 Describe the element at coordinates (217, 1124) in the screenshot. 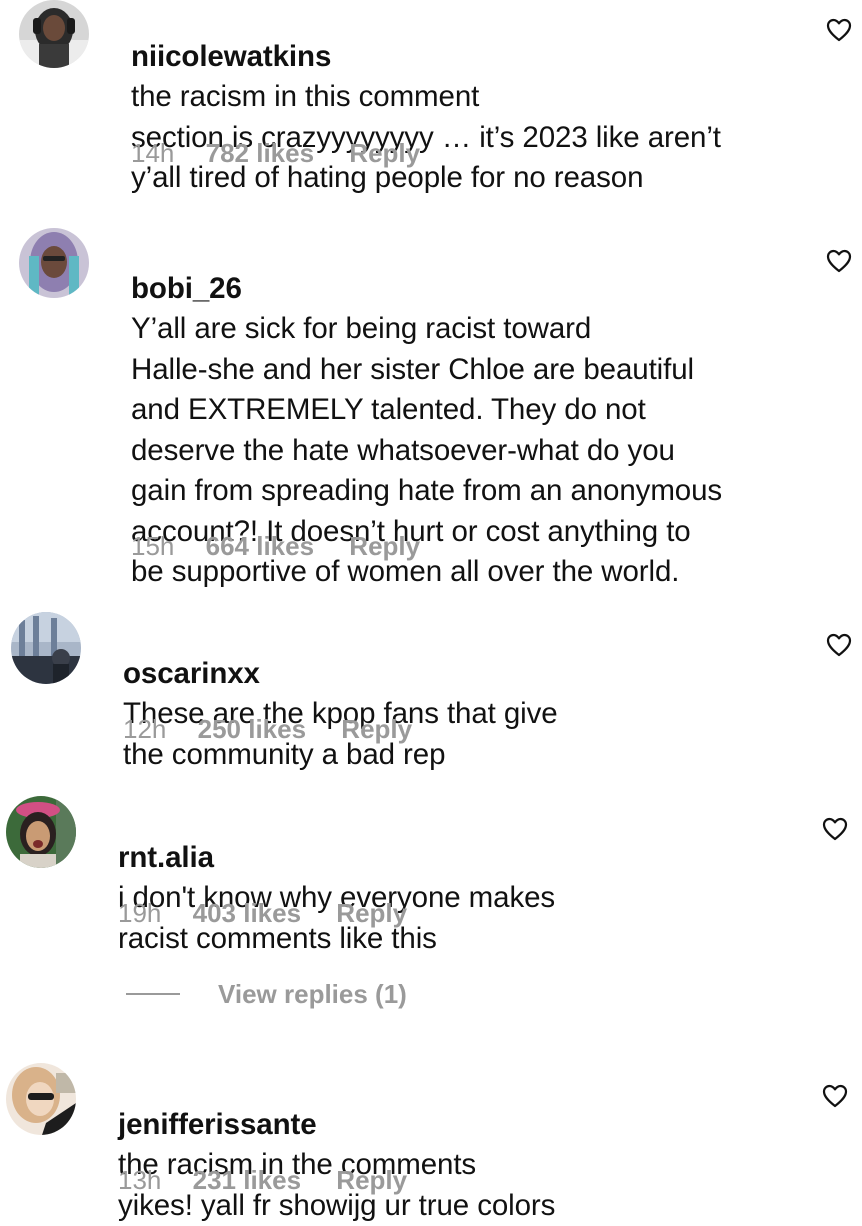

I see `comment-username: jenifferissante` at that location.